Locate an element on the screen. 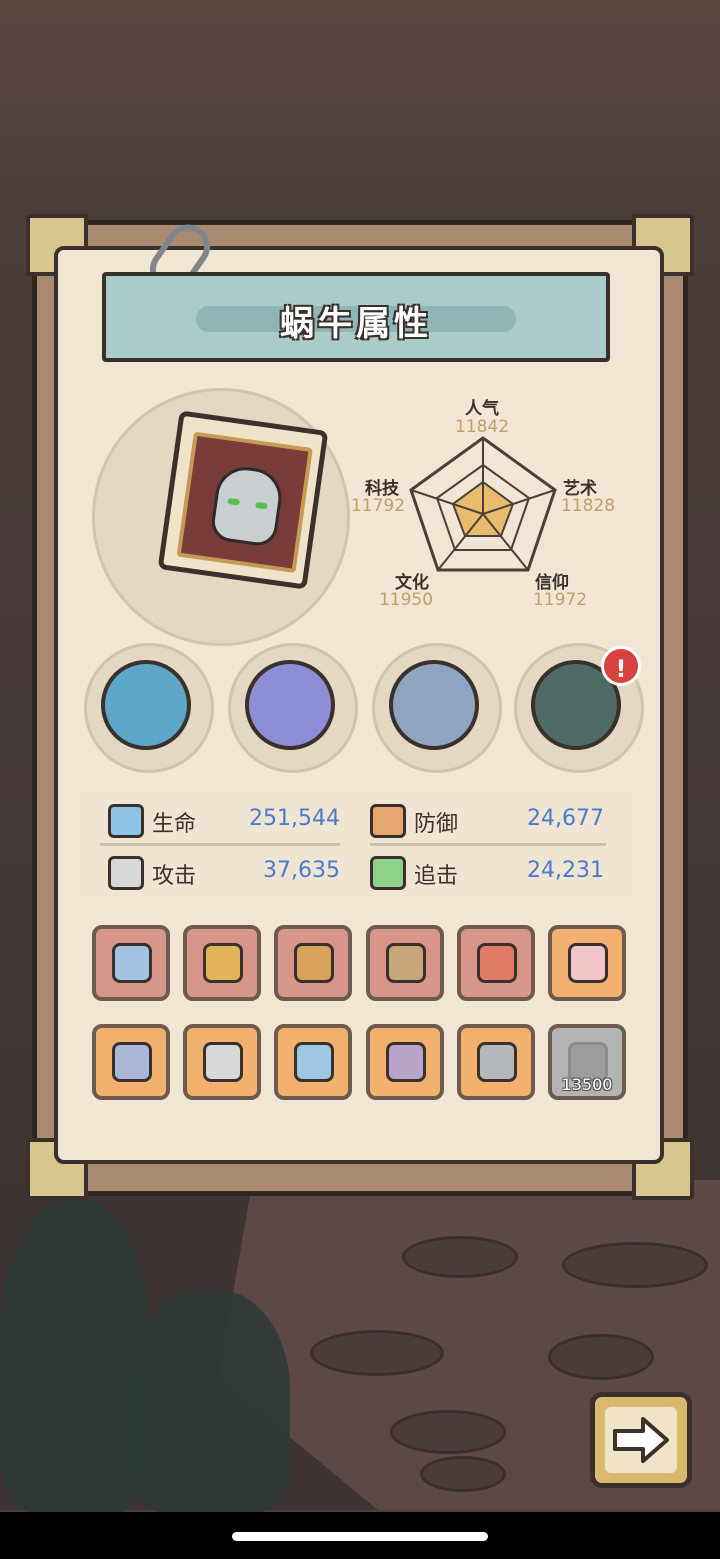 The height and width of the screenshot is (1559, 720). hp-icon is located at coordinates (126, 821).